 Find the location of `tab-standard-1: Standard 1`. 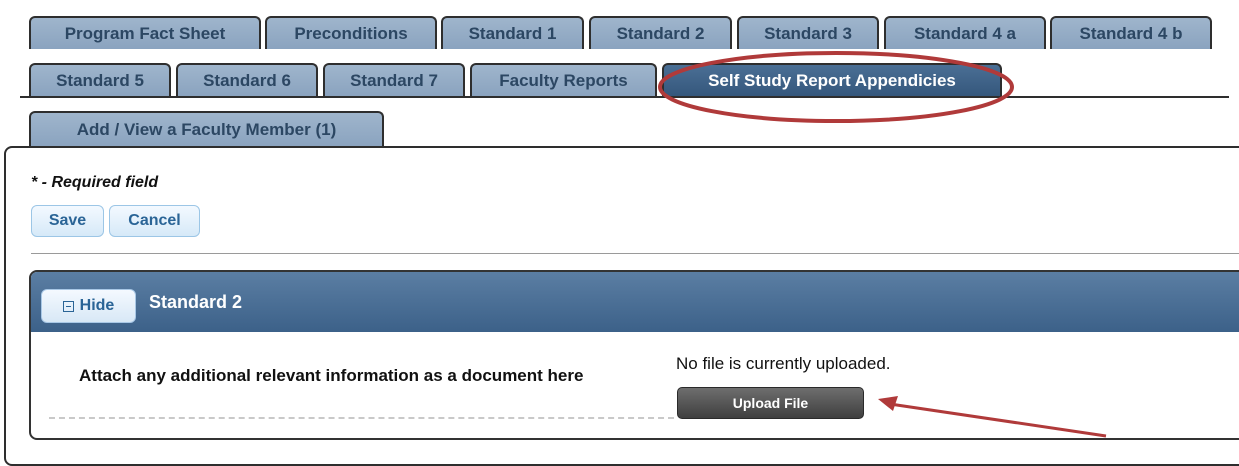

tab-standard-1: Standard 1 is located at coordinates (512, 32).